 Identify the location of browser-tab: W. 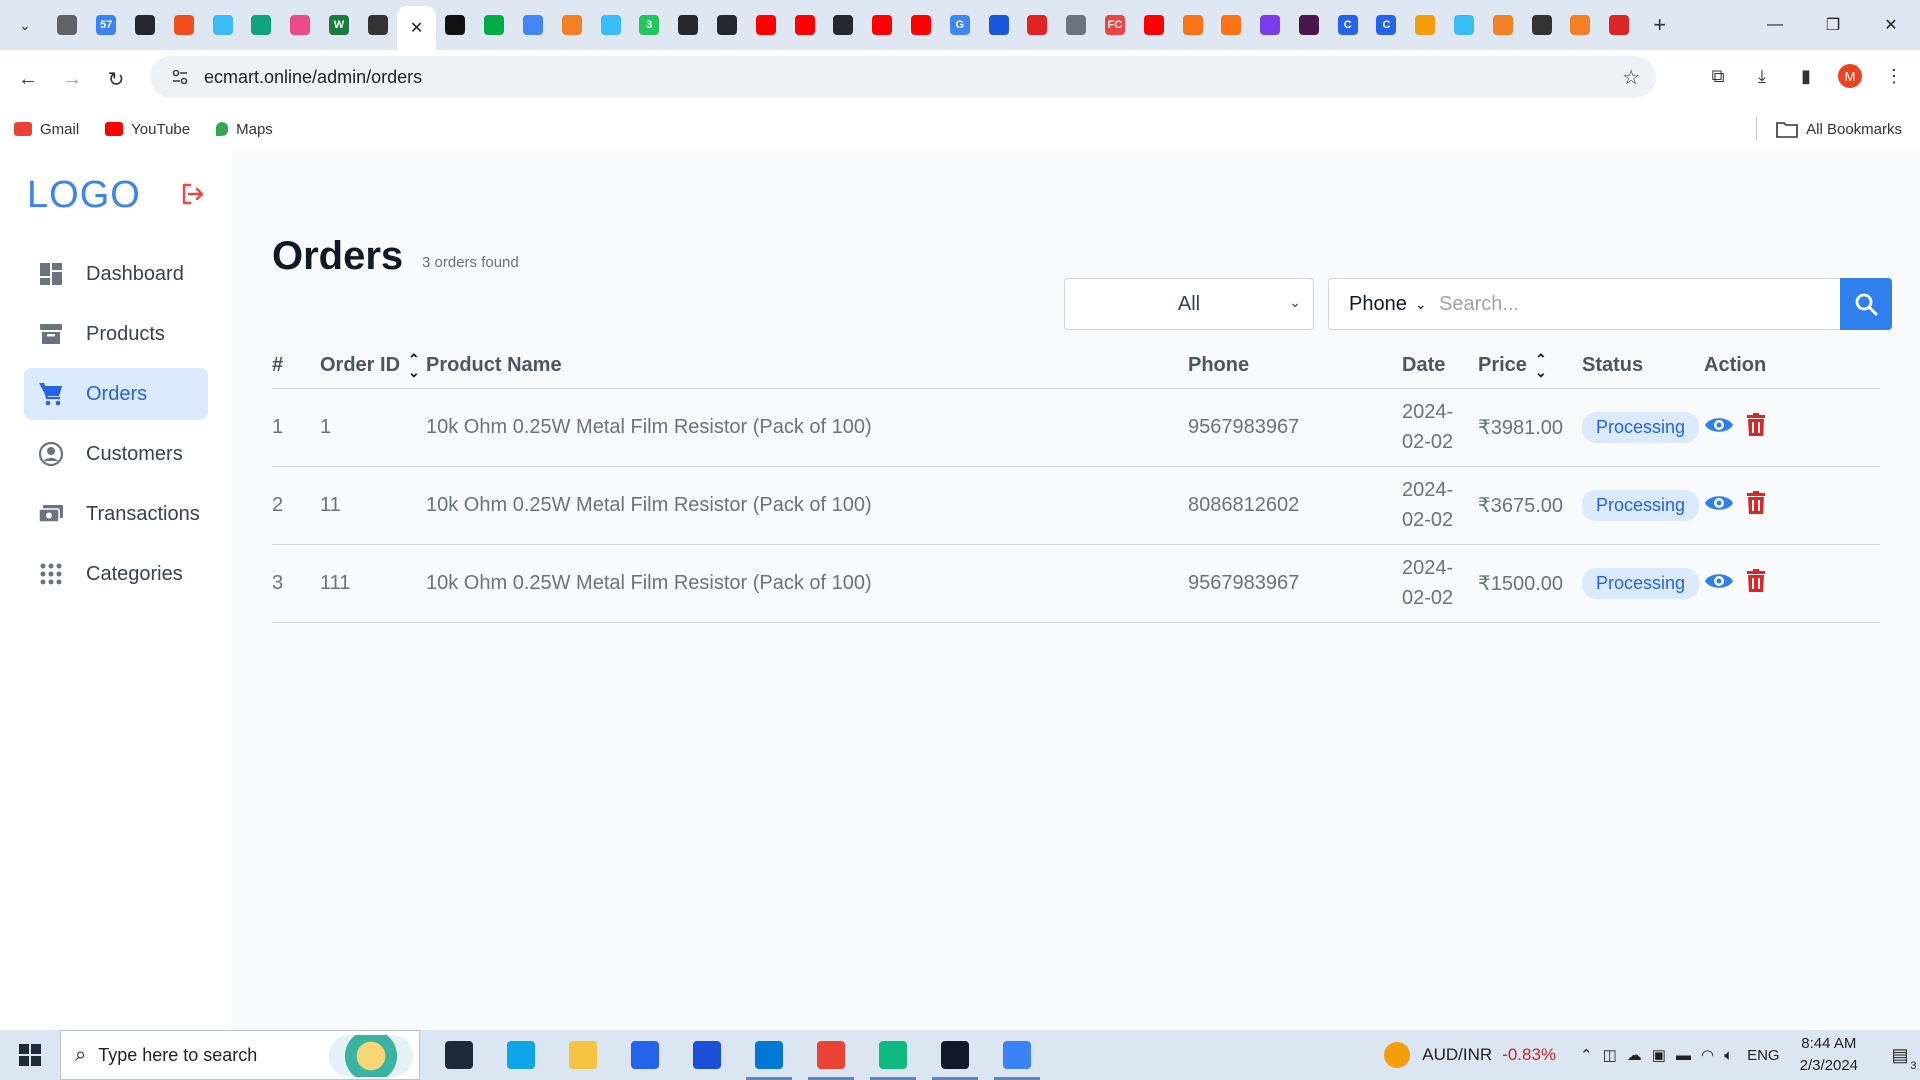
(339, 25).